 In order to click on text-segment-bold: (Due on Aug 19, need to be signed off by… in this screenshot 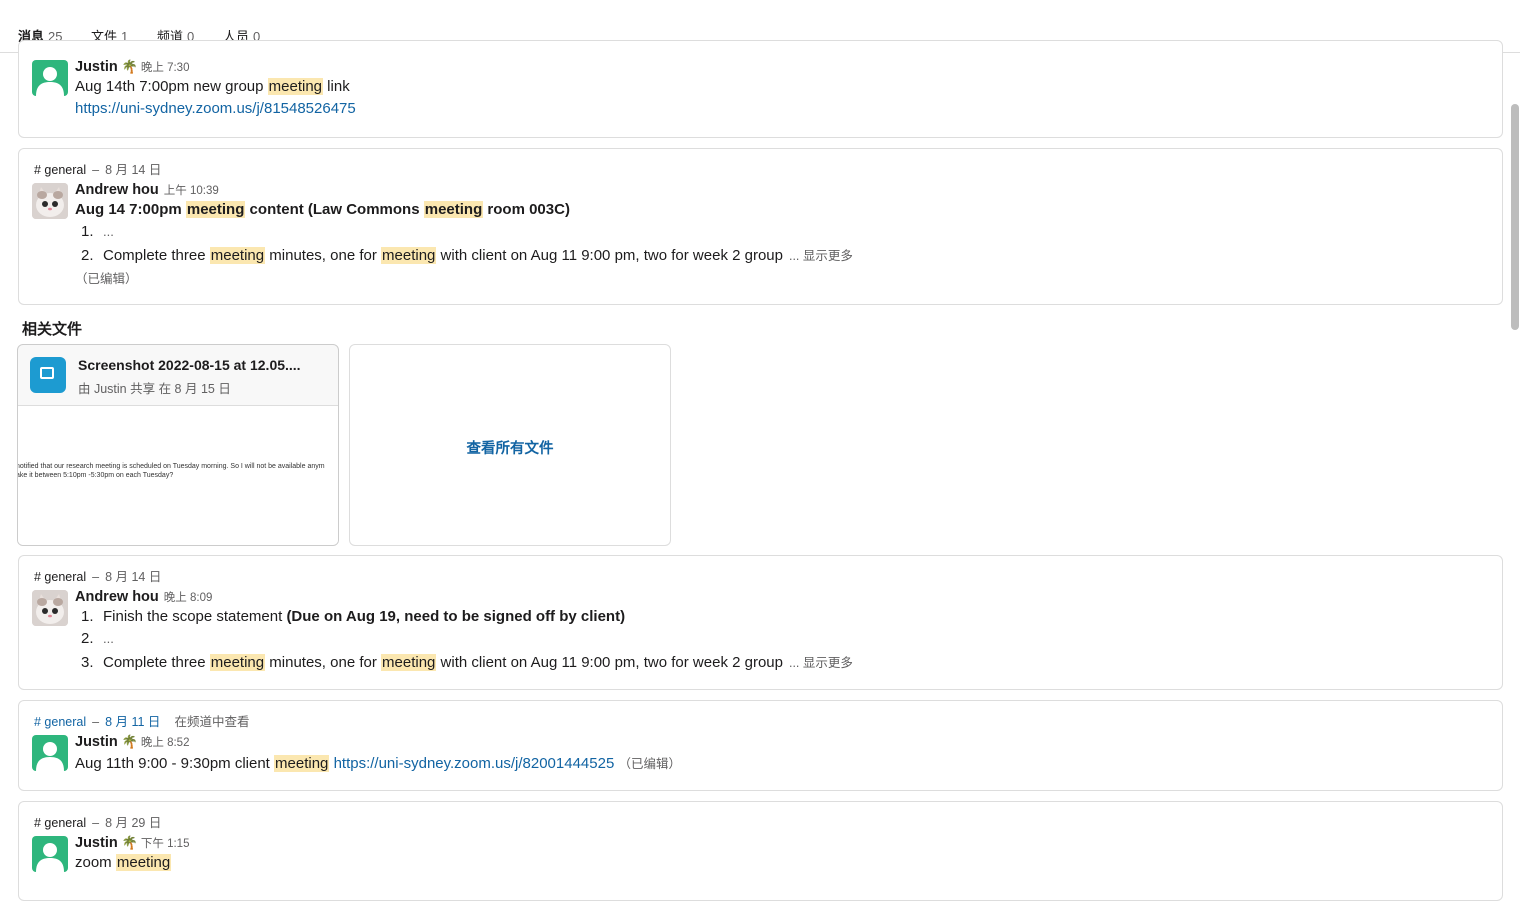, I will do `click(456, 616)`.